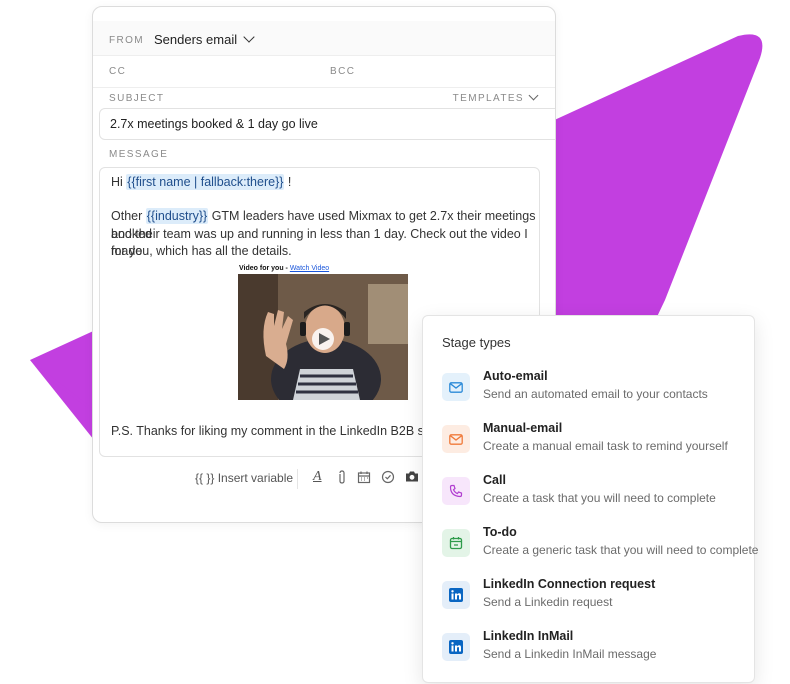 The height and width of the screenshot is (684, 790). I want to click on paragraph-line-3: for you, which has all the details., so click(201, 251).